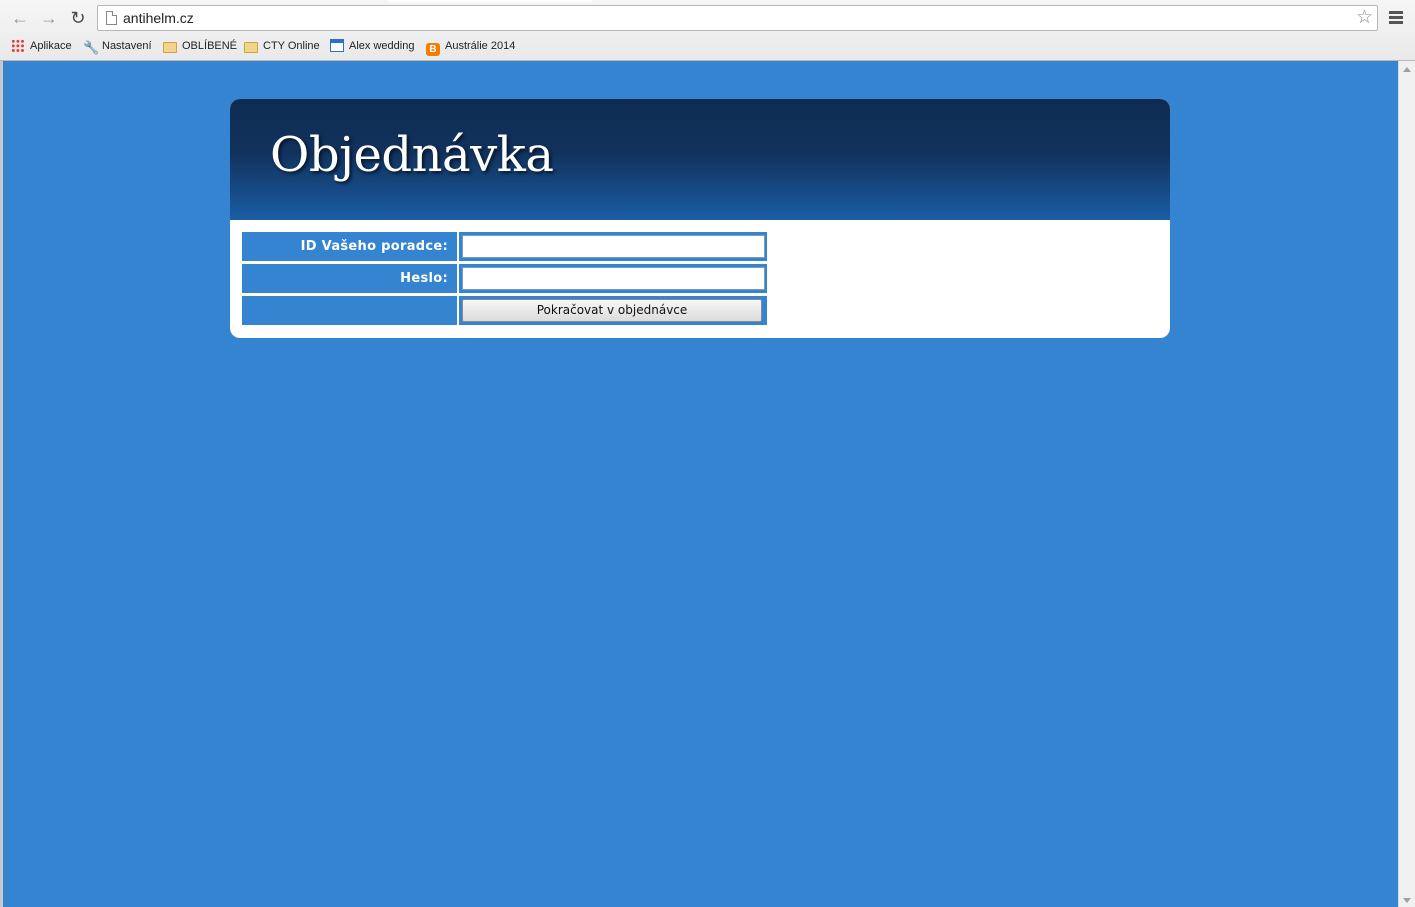 The height and width of the screenshot is (907, 1415). Describe the element at coordinates (291, 46) in the screenshot. I see `bookmark-label: CTY Online` at that location.